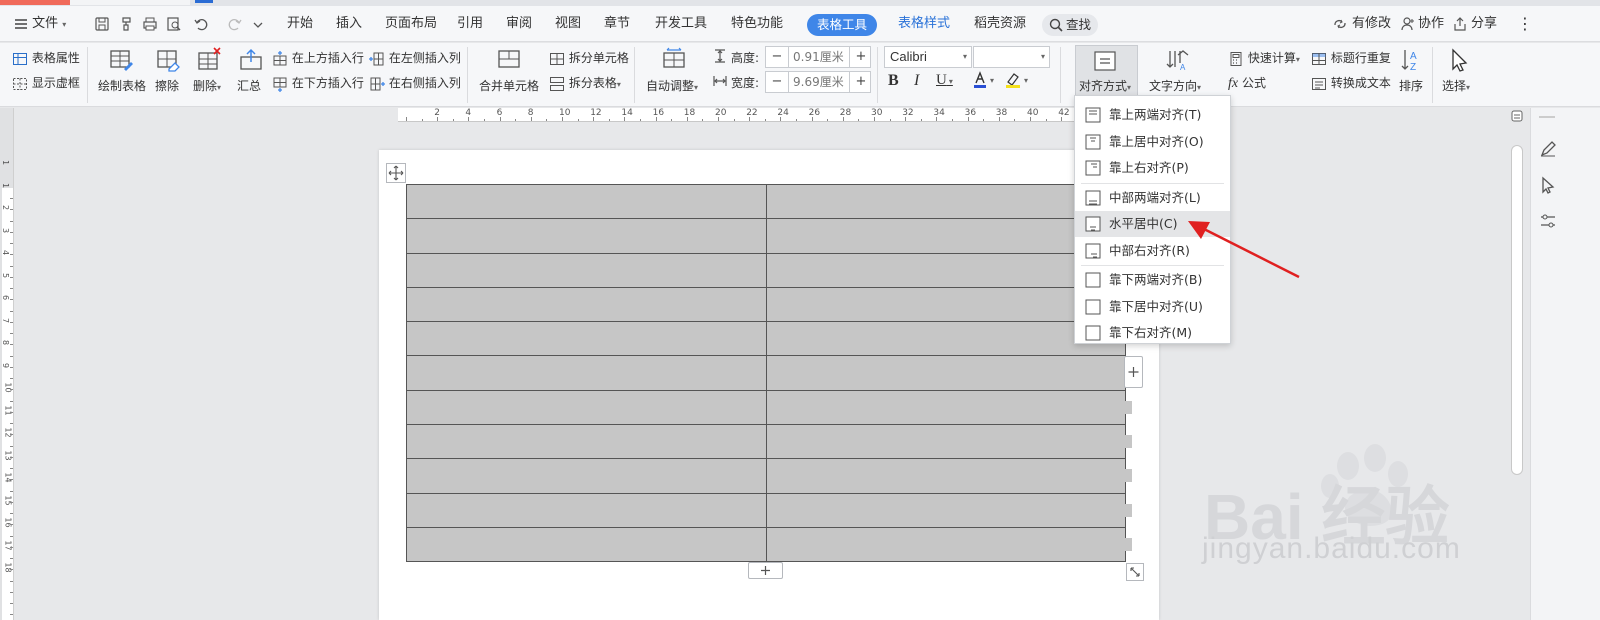 The image size is (1600, 620). Describe the element at coordinates (396, 173) in the screenshot. I see `table-move-handle` at that location.